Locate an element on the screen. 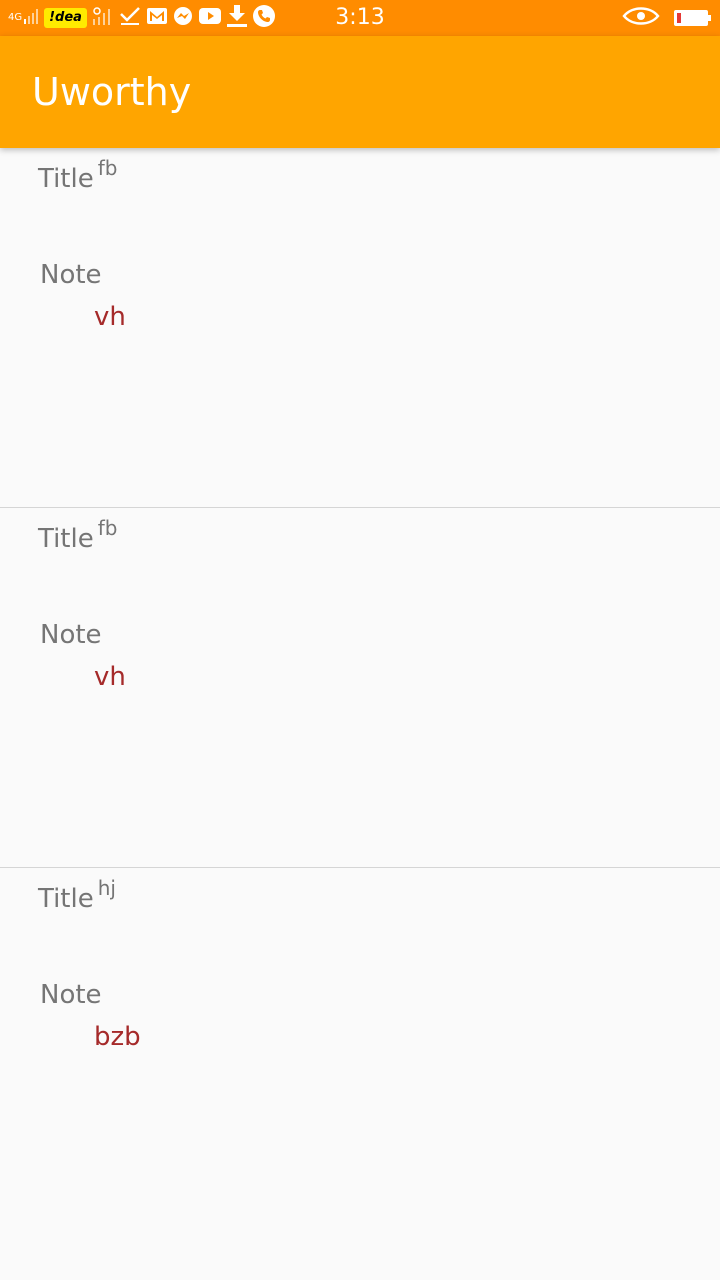 The height and width of the screenshot is (1280, 720). battery-icon is located at coordinates (692, 18).